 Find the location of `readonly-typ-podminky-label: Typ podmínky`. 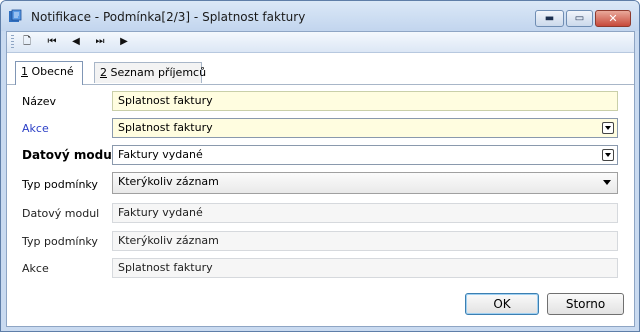

readonly-typ-podminky-label: Typ podmínky is located at coordinates (60, 241).